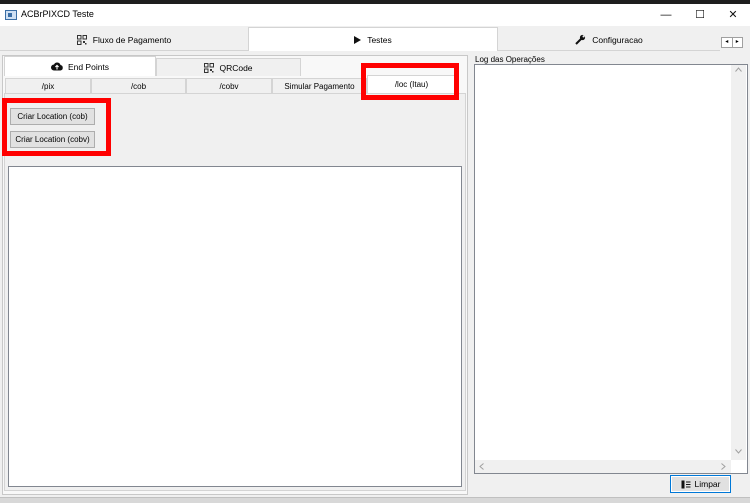  What do you see at coordinates (700, 15) in the screenshot?
I see `maximize-button: ☐` at bounding box center [700, 15].